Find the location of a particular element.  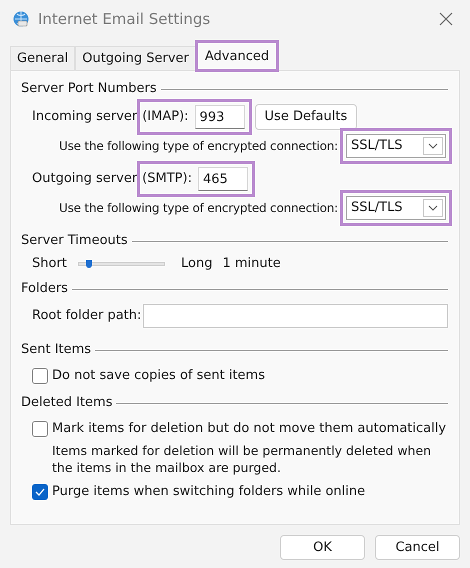

tab: Outgoing Server is located at coordinates (135, 58).